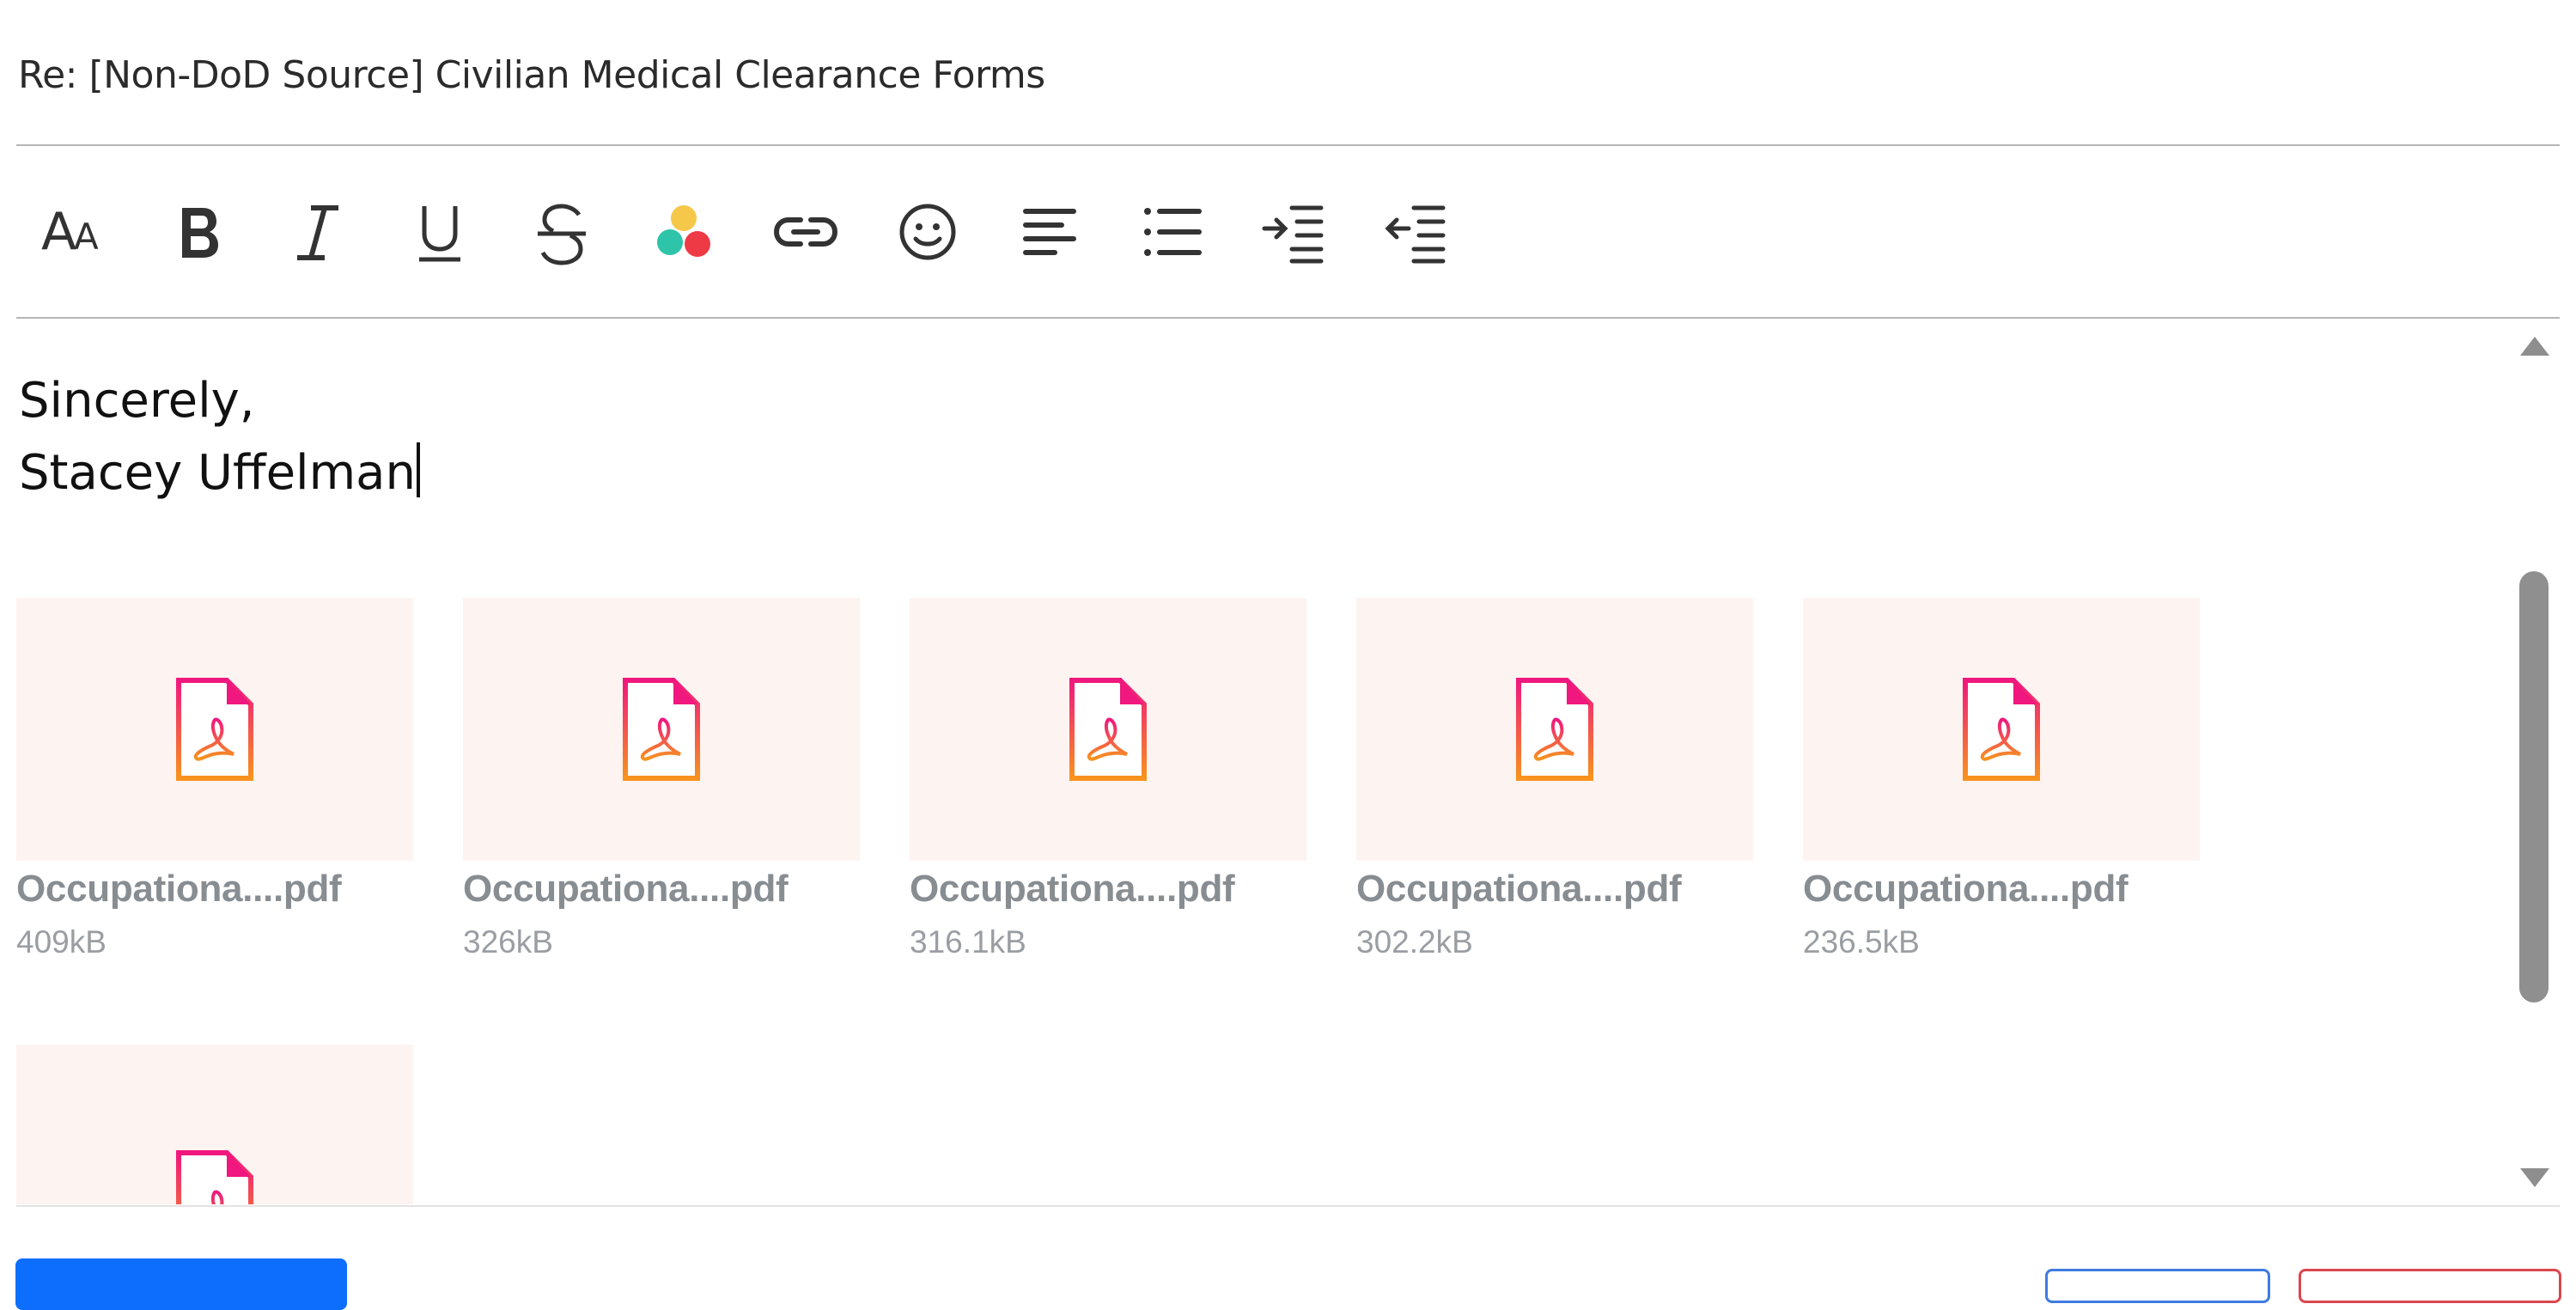  I want to click on bulleted-list-button, so click(1172, 232).